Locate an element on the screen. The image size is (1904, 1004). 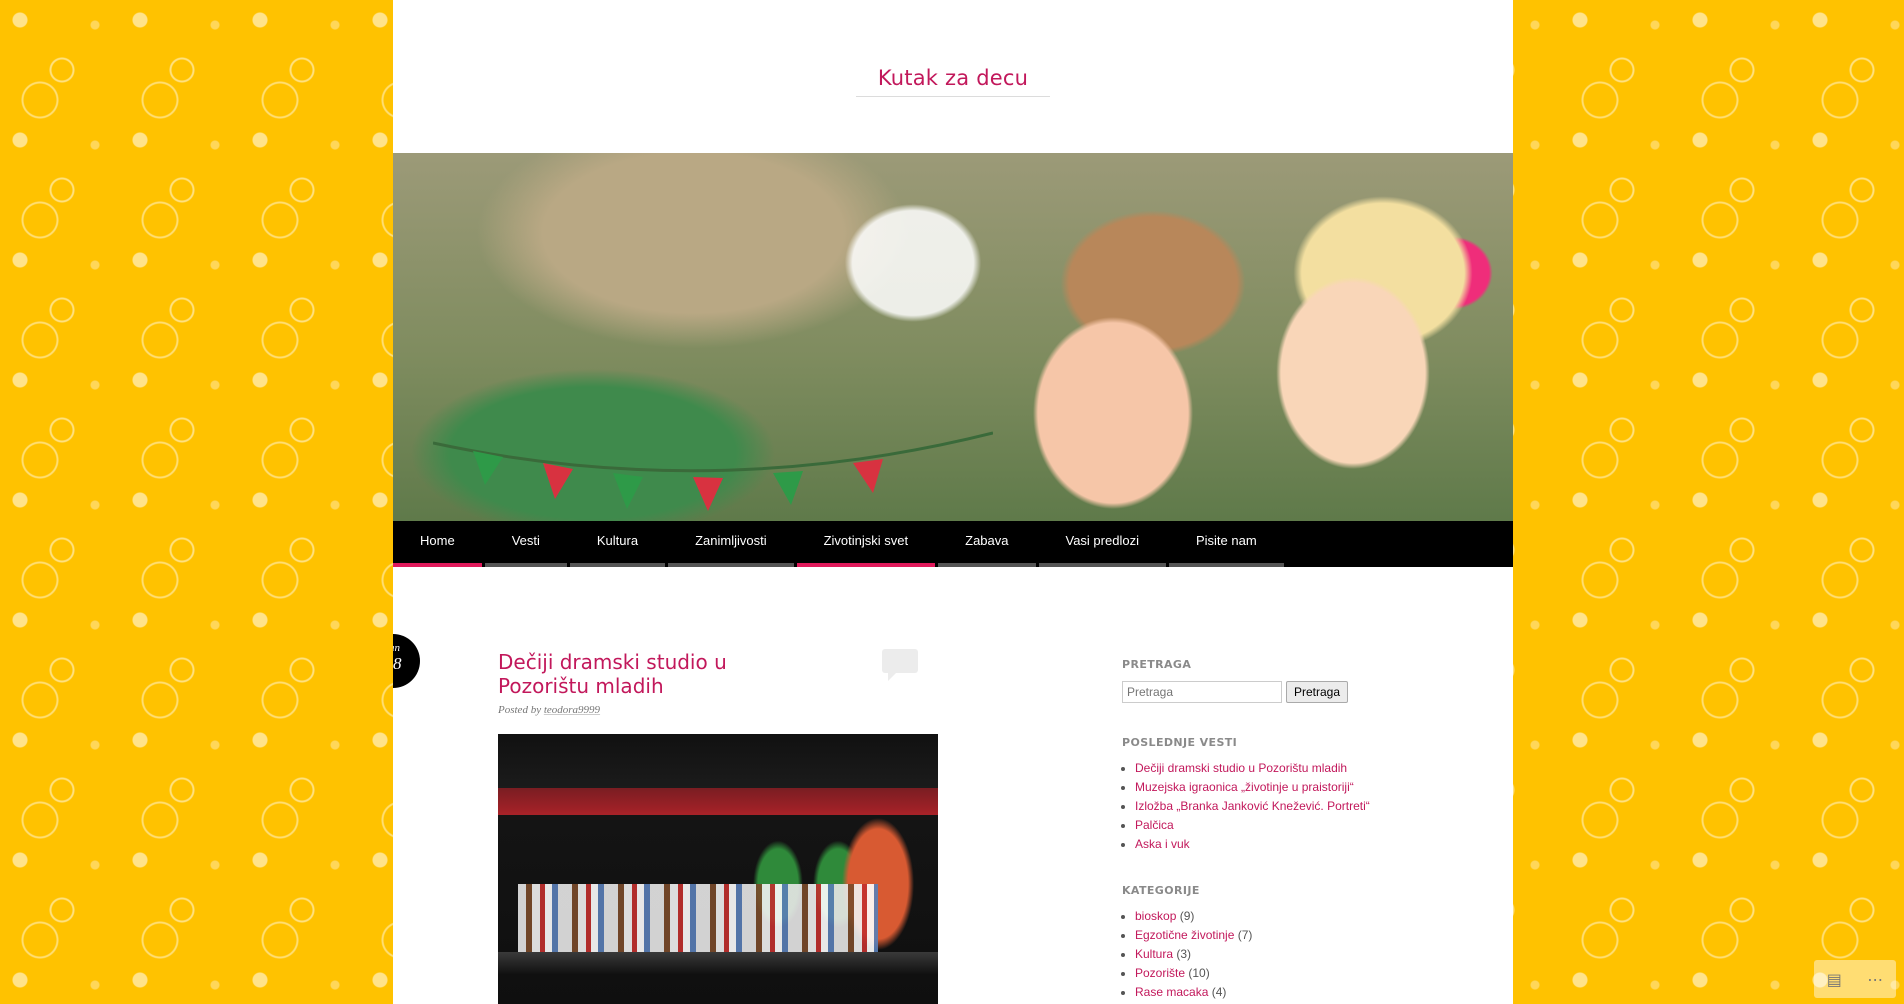
category-count: (3) is located at coordinates (1184, 954).